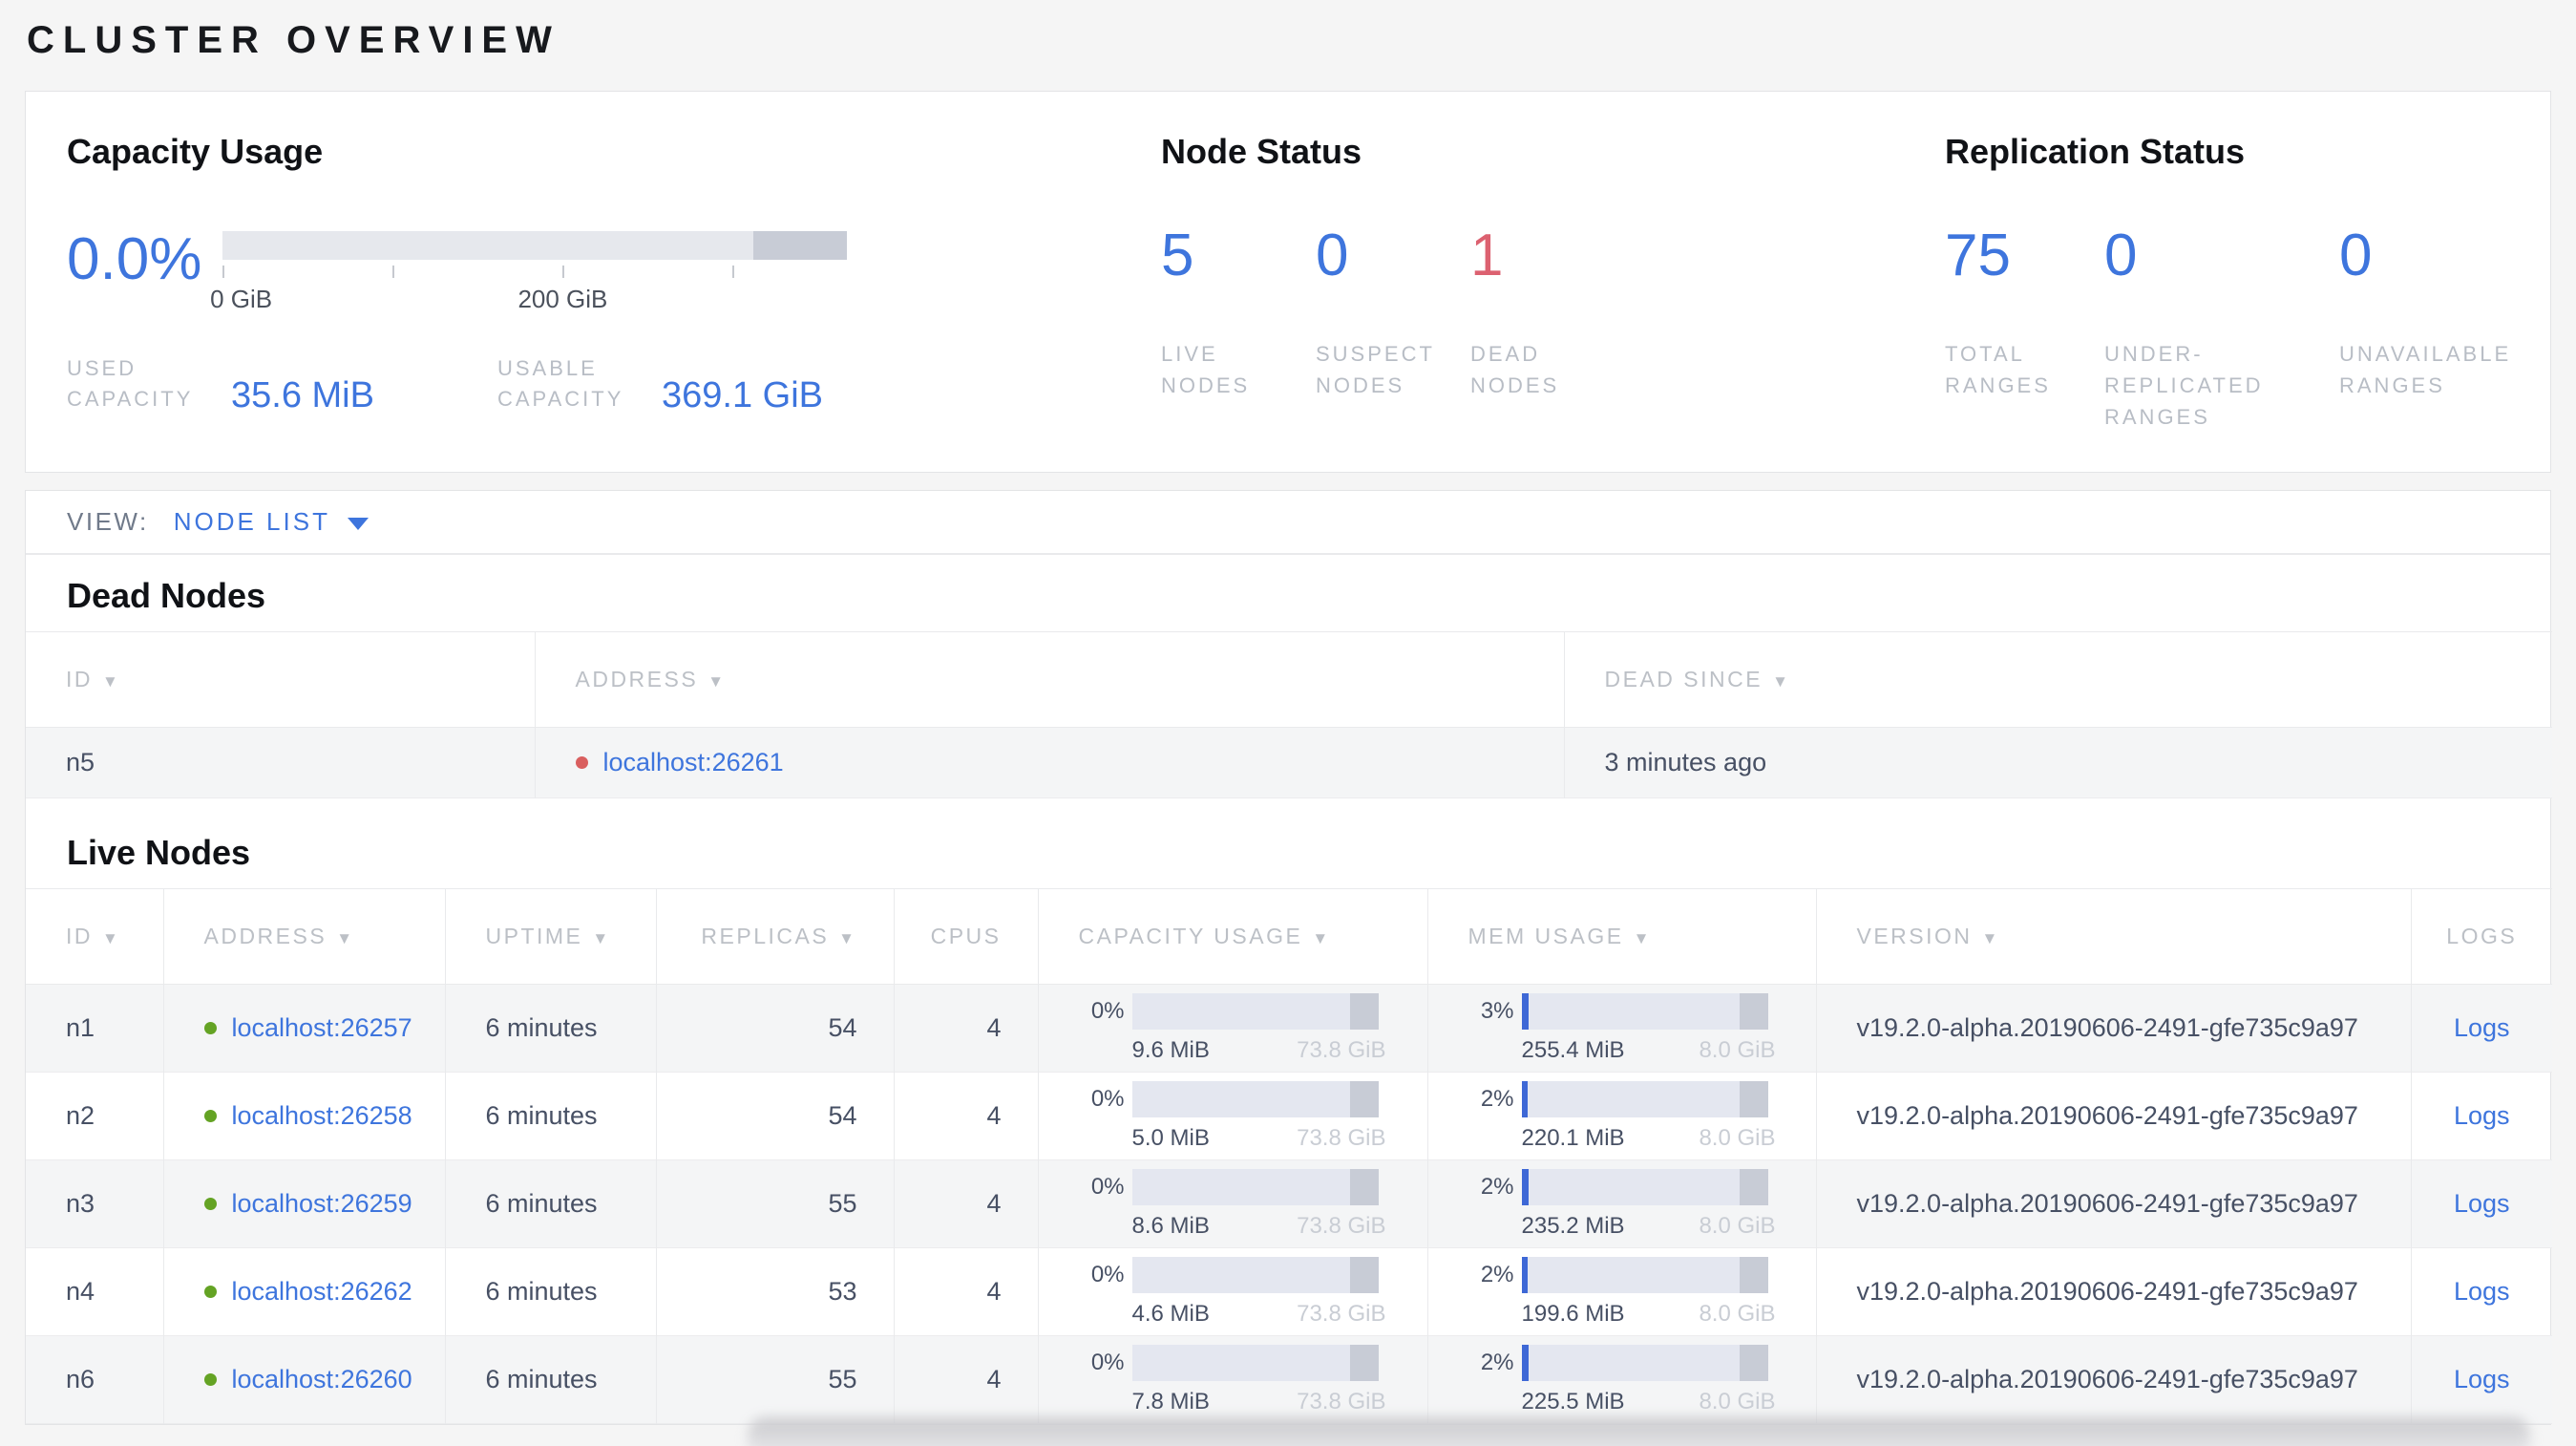  I want to click on chevron-down-icon, so click(358, 524).